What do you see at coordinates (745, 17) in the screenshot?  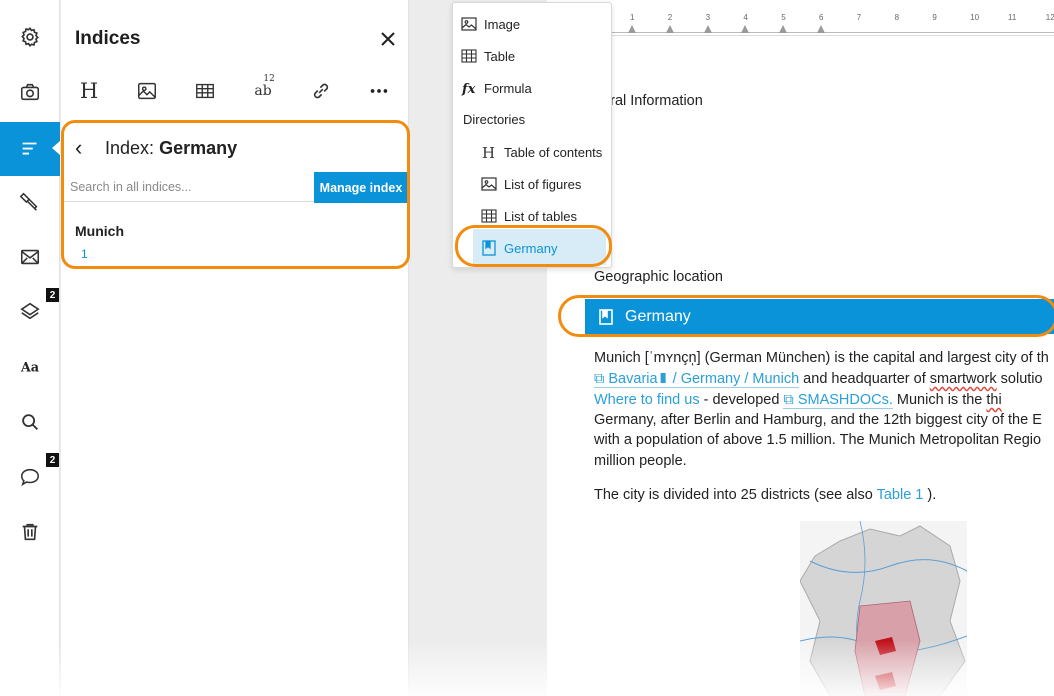 I see `ruler-number: 4` at bounding box center [745, 17].